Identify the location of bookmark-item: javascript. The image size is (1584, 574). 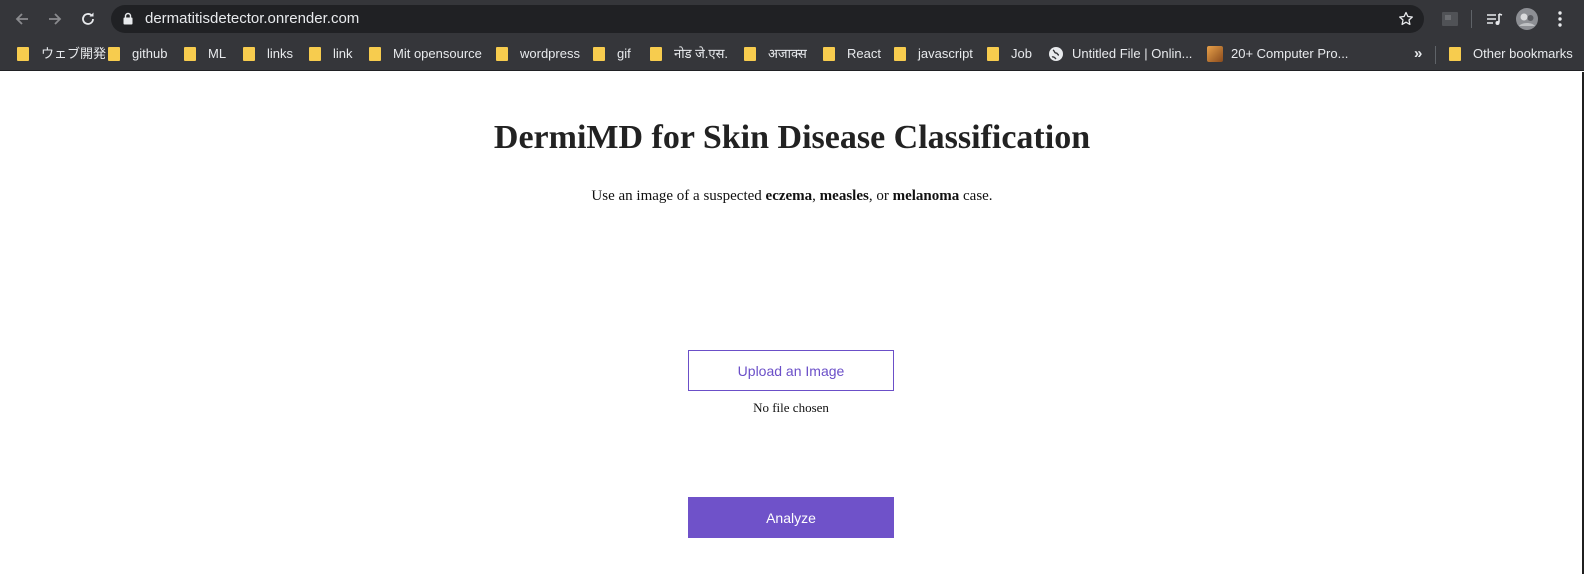
(933, 54).